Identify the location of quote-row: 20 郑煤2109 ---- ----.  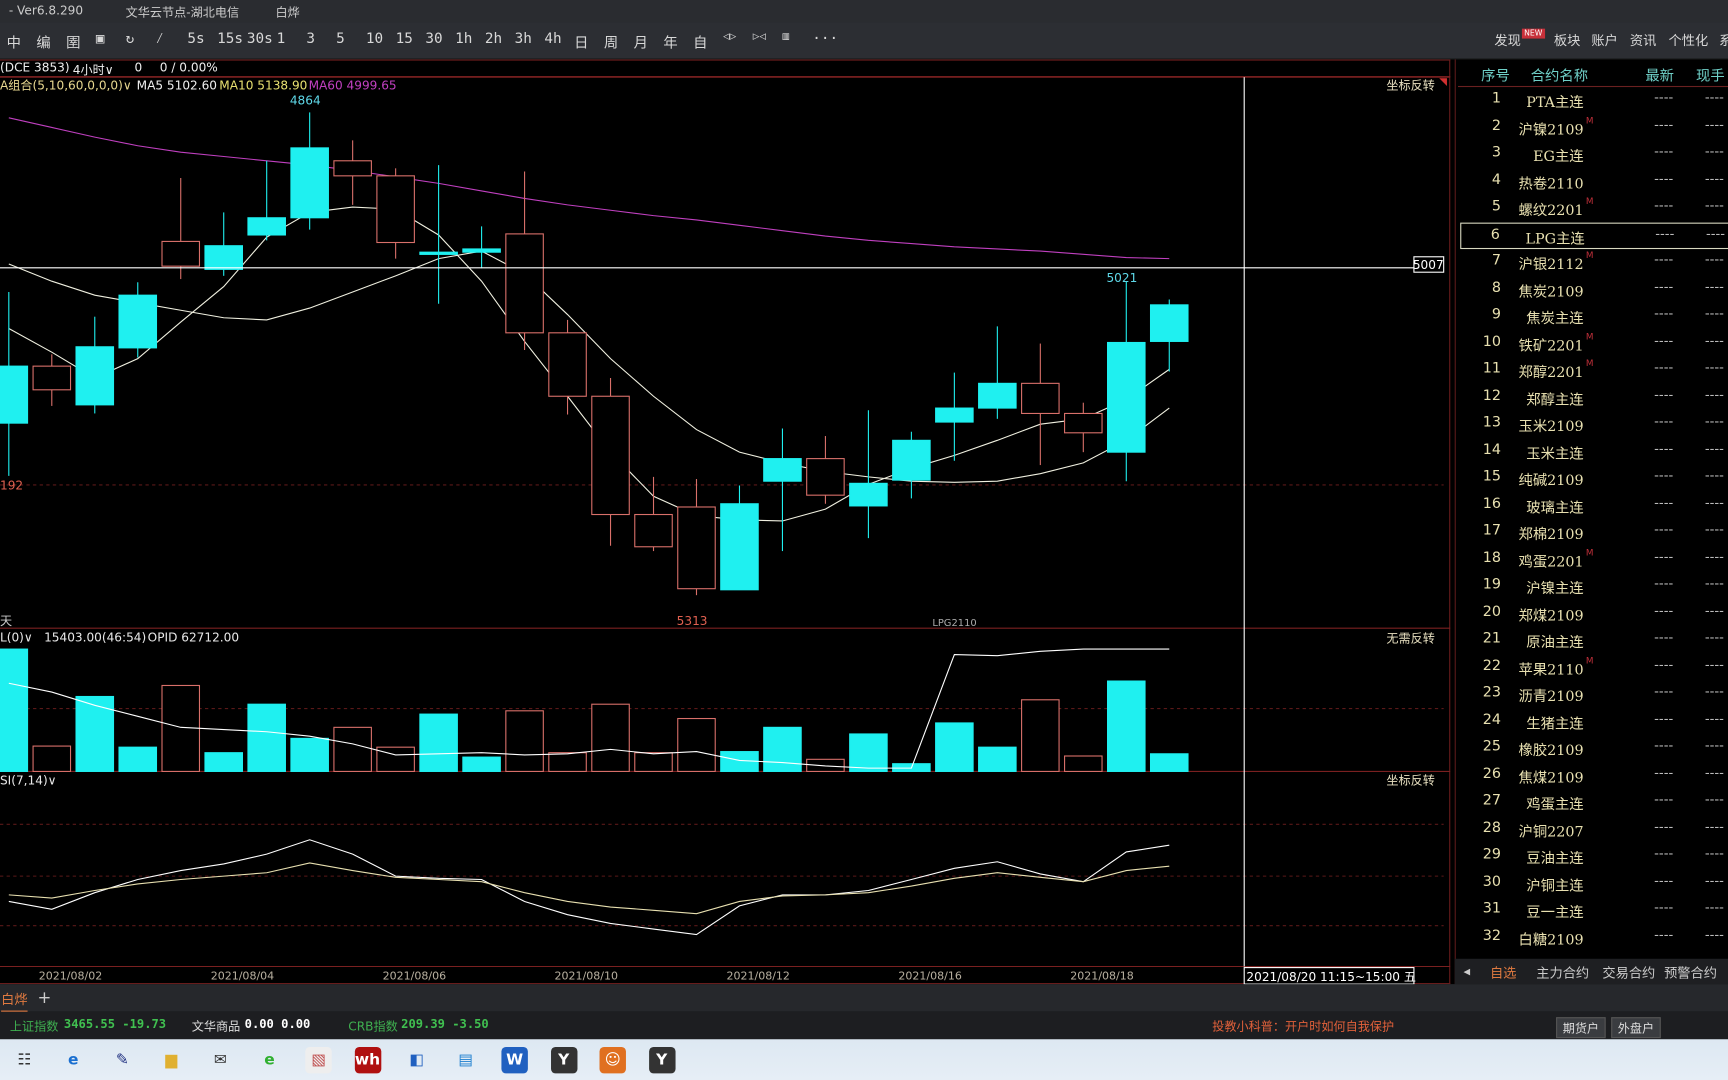
(1594, 613).